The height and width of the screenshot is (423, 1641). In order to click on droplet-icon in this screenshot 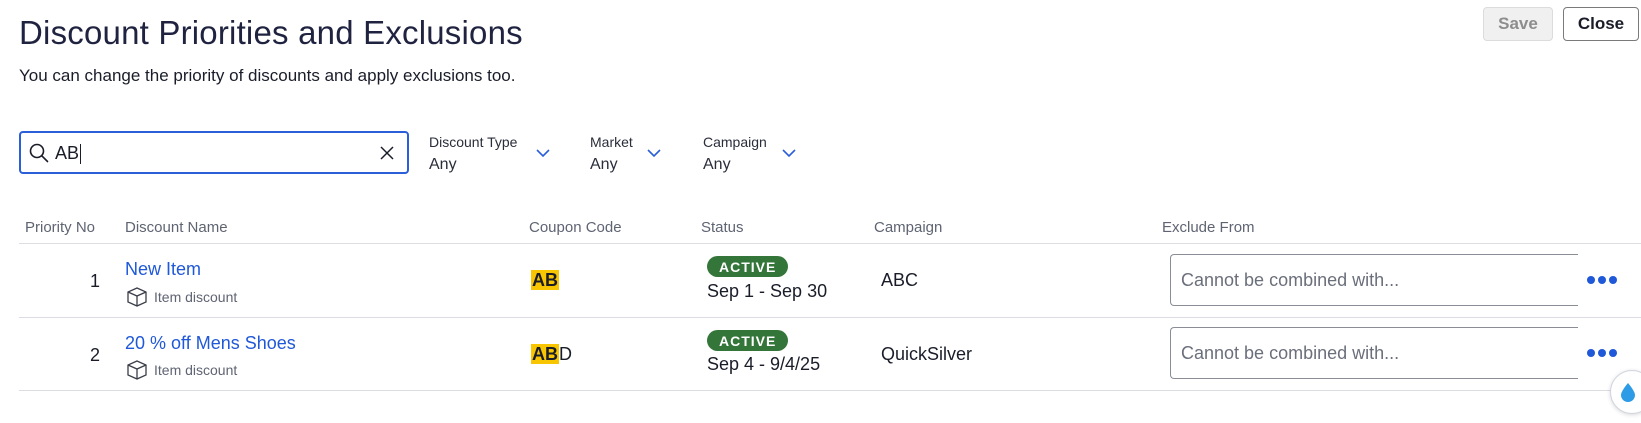, I will do `click(1628, 392)`.